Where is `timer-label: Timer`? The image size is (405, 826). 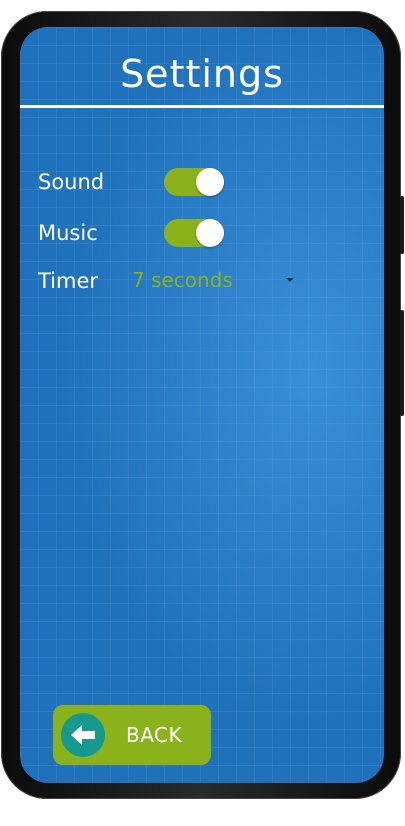
timer-label: Timer is located at coordinates (68, 281).